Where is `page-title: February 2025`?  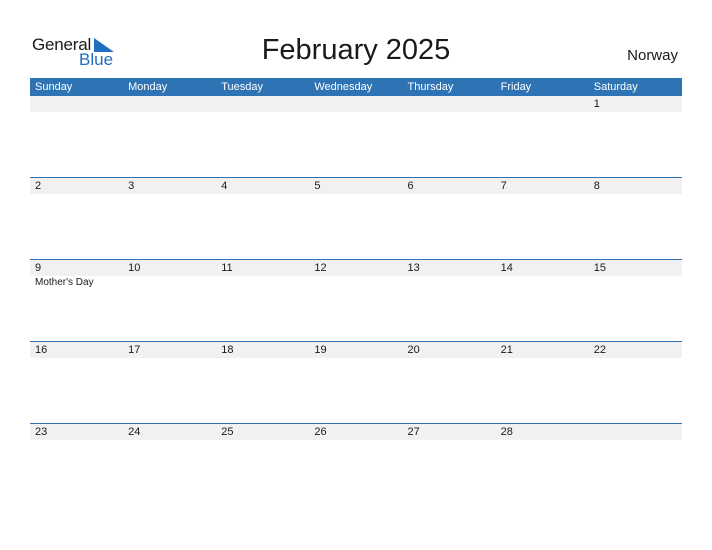 page-title: February 2025 is located at coordinates (356, 50).